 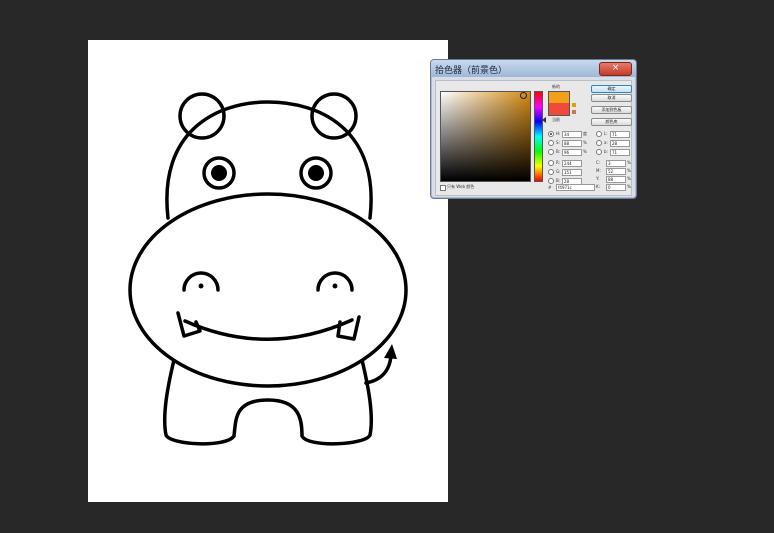 What do you see at coordinates (616, 179) in the screenshot?
I see `yellow-field: 88` at bounding box center [616, 179].